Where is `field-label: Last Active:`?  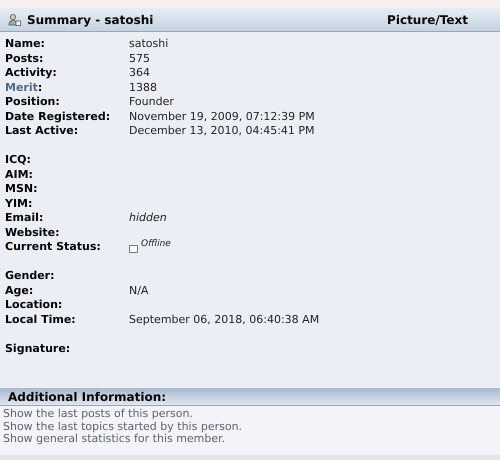
field-label: Last Active: is located at coordinates (41, 130).